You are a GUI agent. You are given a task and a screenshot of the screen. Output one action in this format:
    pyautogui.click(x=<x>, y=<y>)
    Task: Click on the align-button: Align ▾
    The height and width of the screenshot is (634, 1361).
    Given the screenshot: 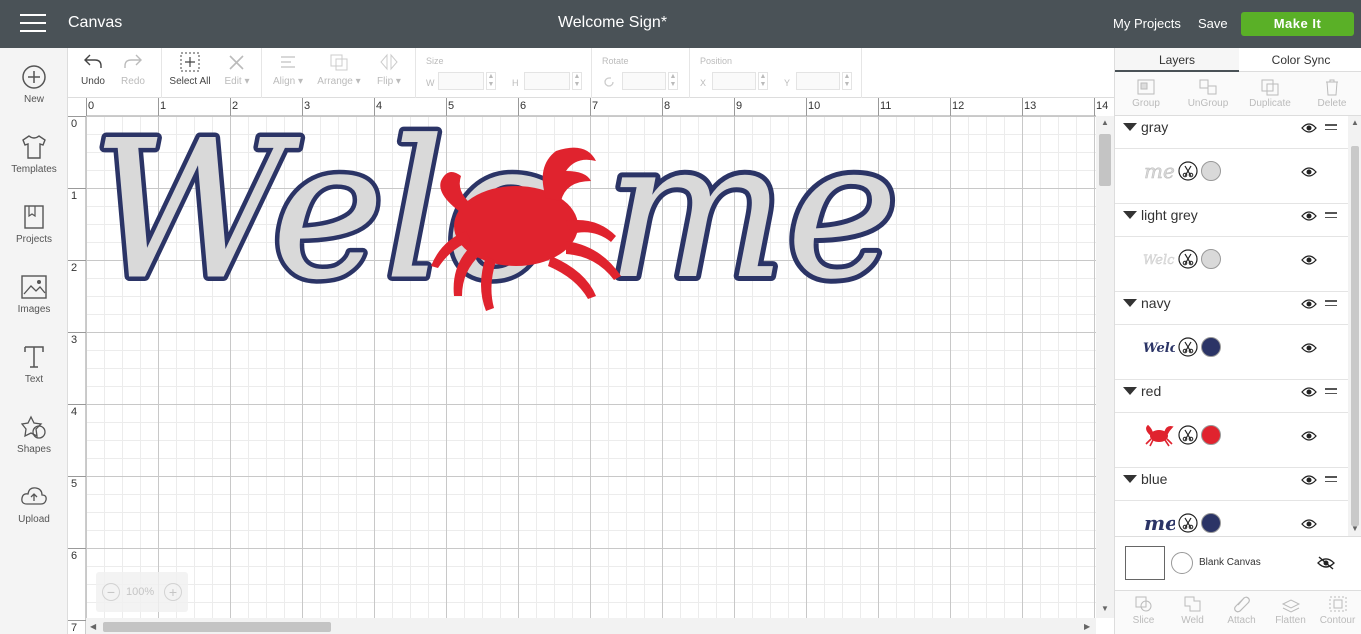 What is the action you would take?
    pyautogui.click(x=288, y=69)
    